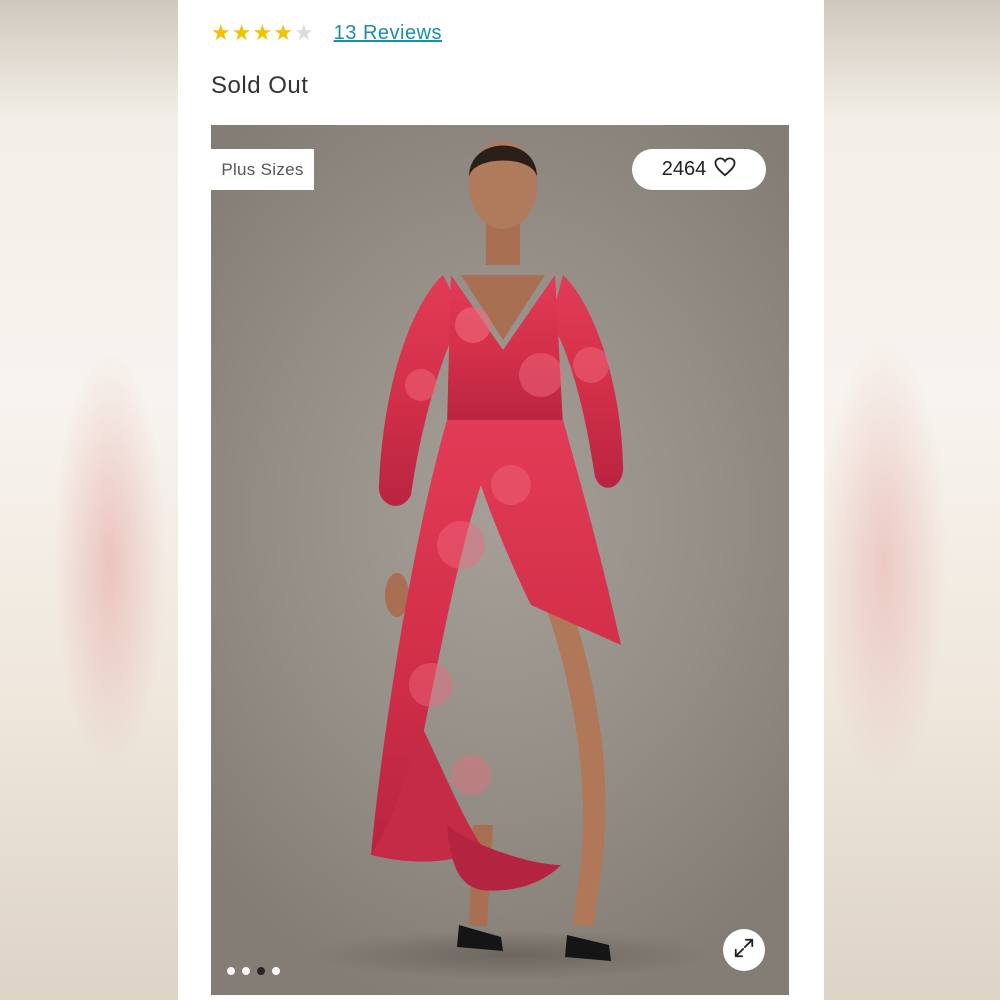 The width and height of the screenshot is (1000, 1000). I want to click on expand-image-button, so click(744, 950).